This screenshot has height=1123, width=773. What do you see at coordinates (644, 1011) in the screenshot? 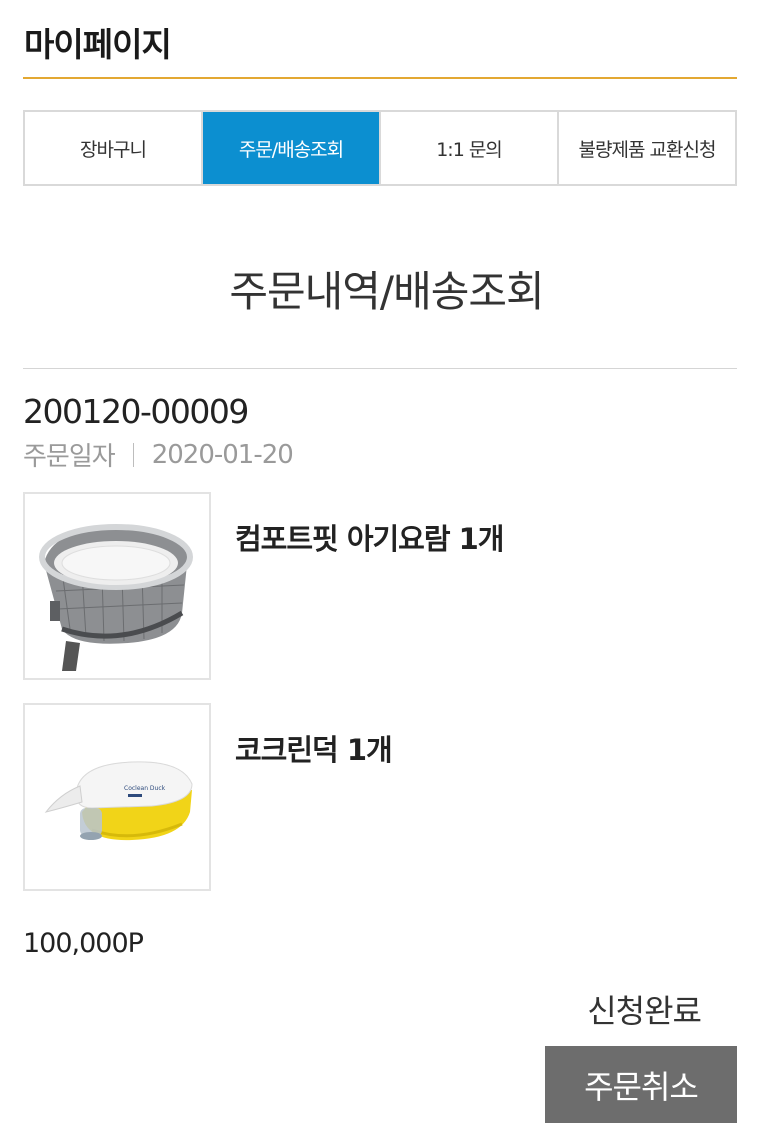
I see `order-status: 신청완료` at bounding box center [644, 1011].